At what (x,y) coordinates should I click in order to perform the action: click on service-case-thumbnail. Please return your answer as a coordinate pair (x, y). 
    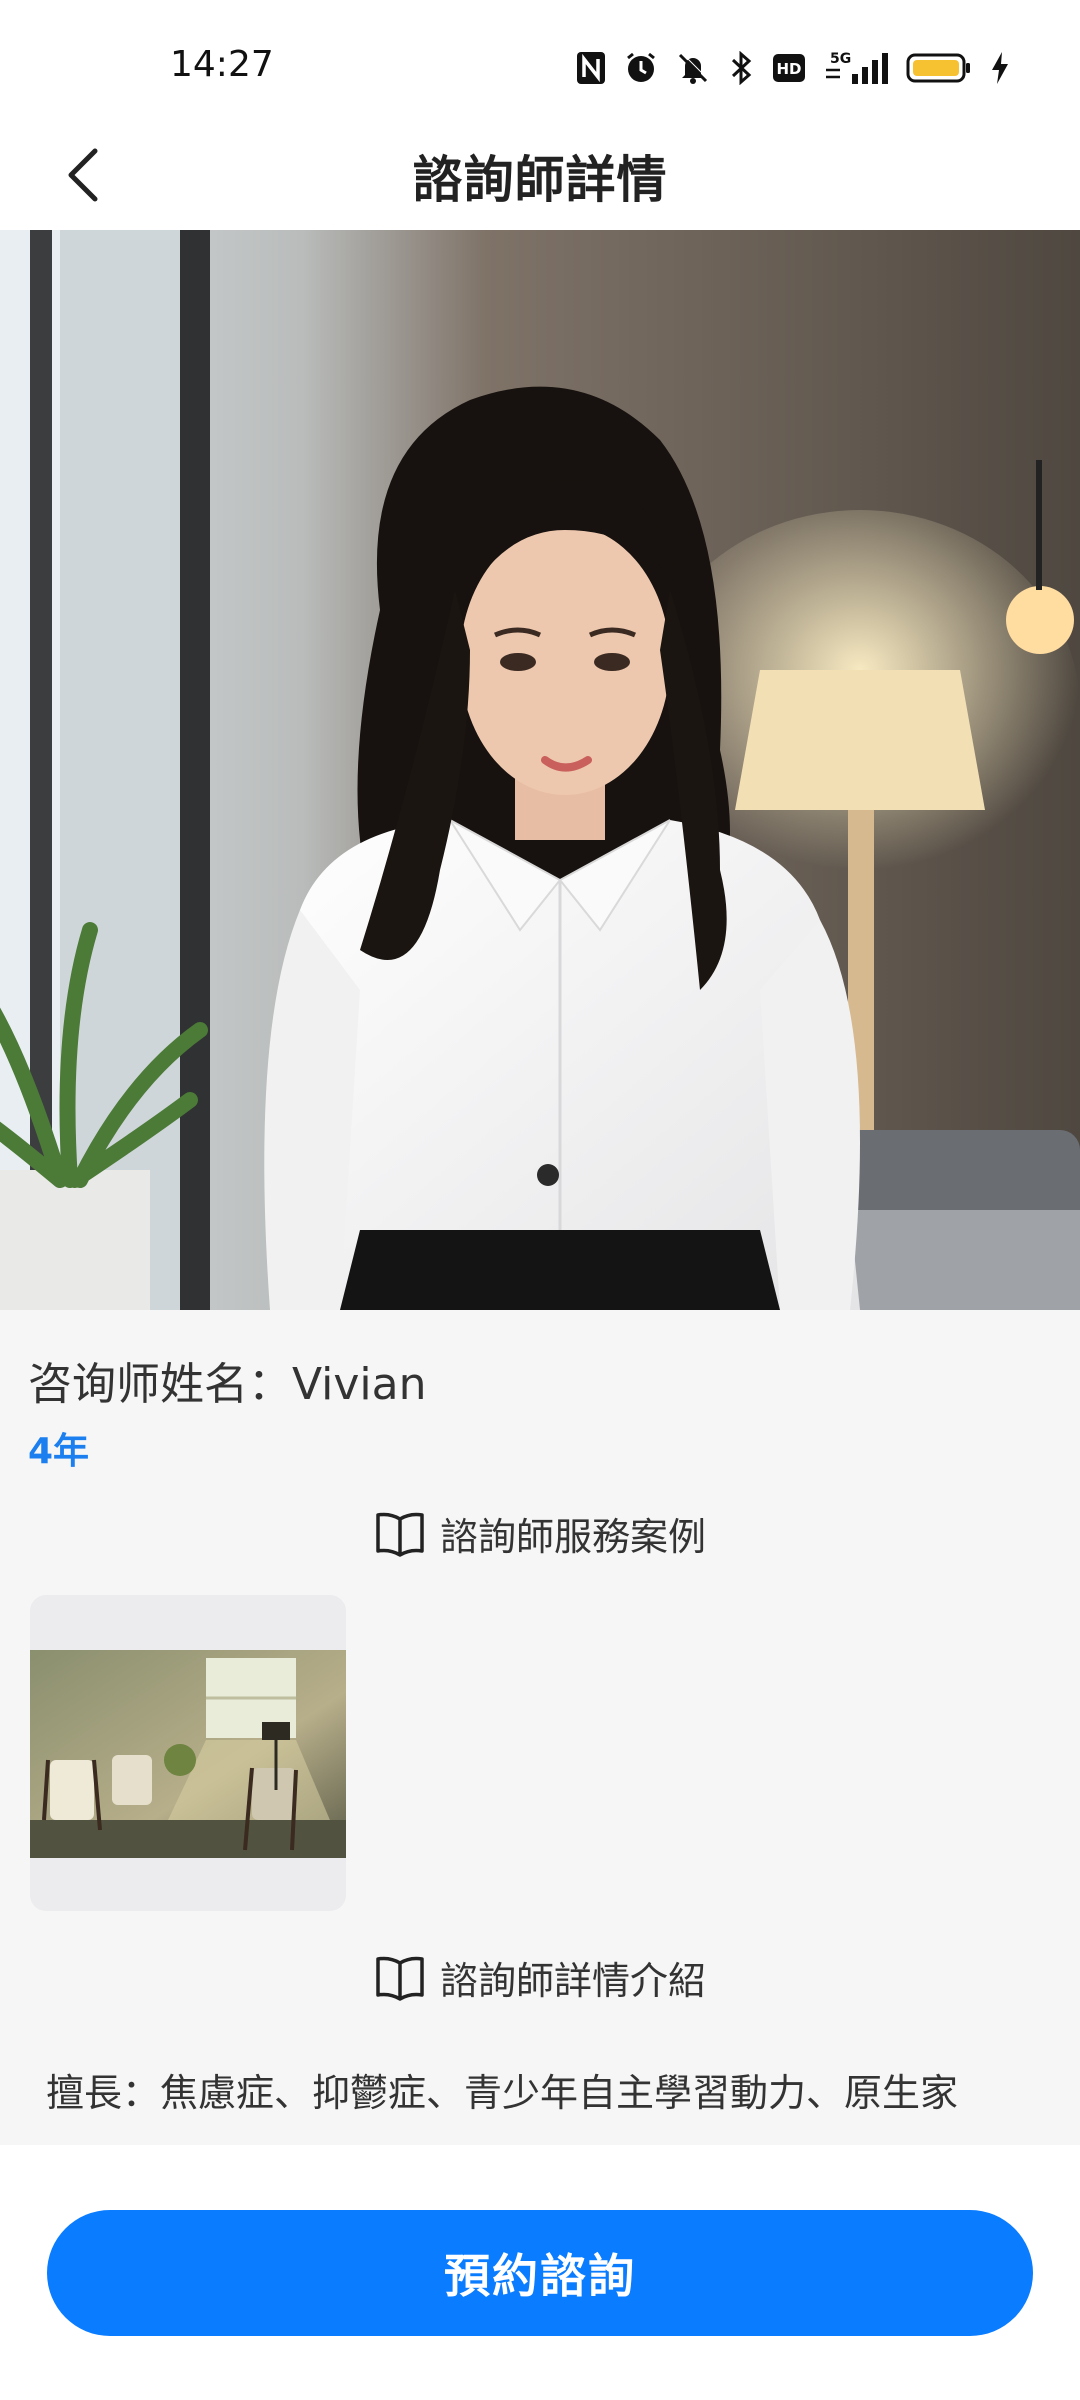
    Looking at the image, I should click on (188, 1754).